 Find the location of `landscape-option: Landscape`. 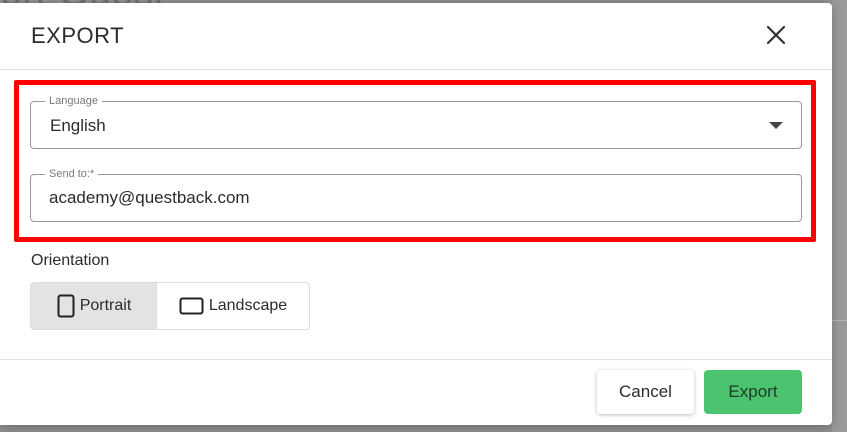

landscape-option: Landscape is located at coordinates (233, 306).